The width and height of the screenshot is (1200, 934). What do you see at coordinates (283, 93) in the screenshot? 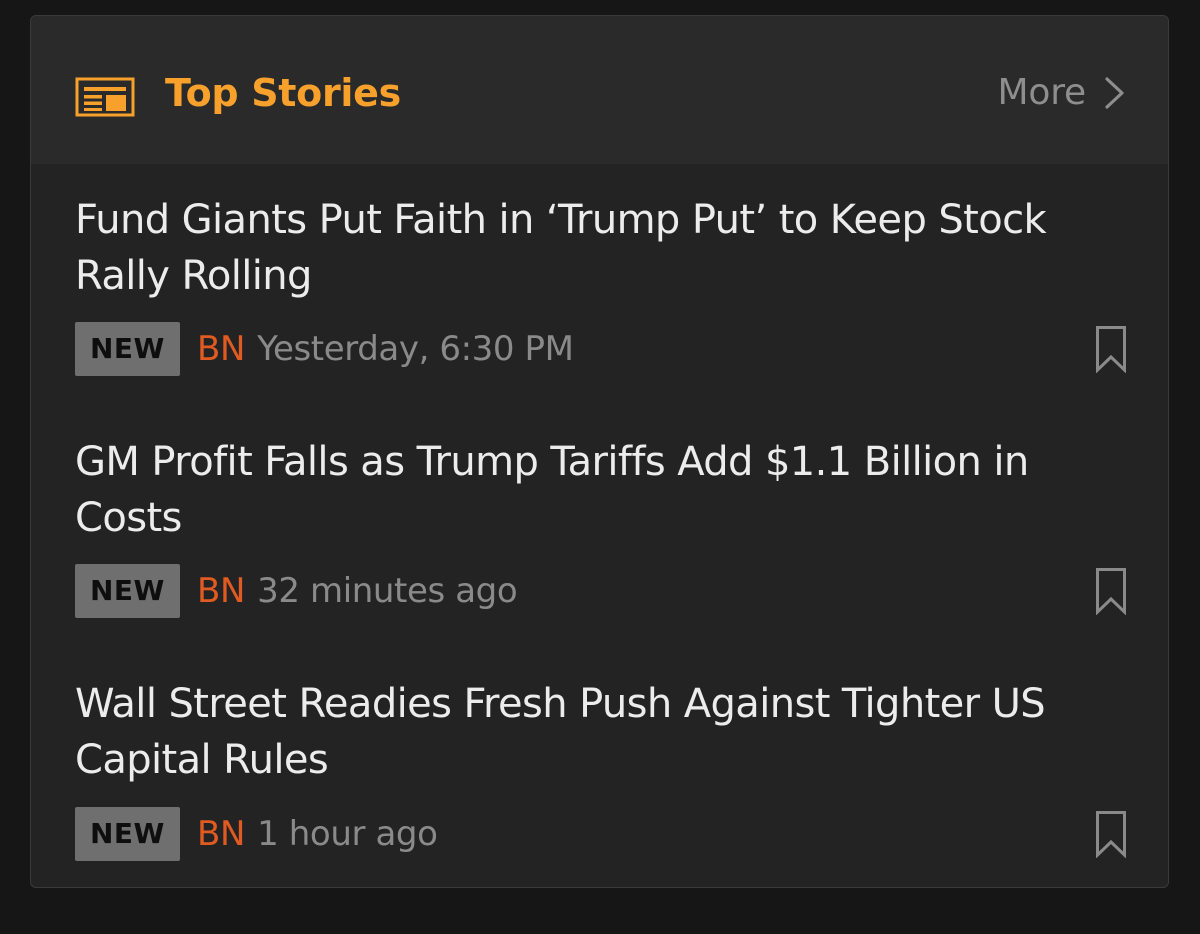
I see `section-title: Top Stories` at bounding box center [283, 93].